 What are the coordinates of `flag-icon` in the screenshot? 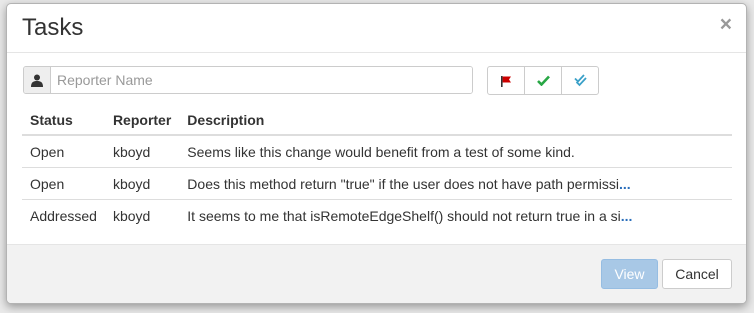 It's located at (506, 81).